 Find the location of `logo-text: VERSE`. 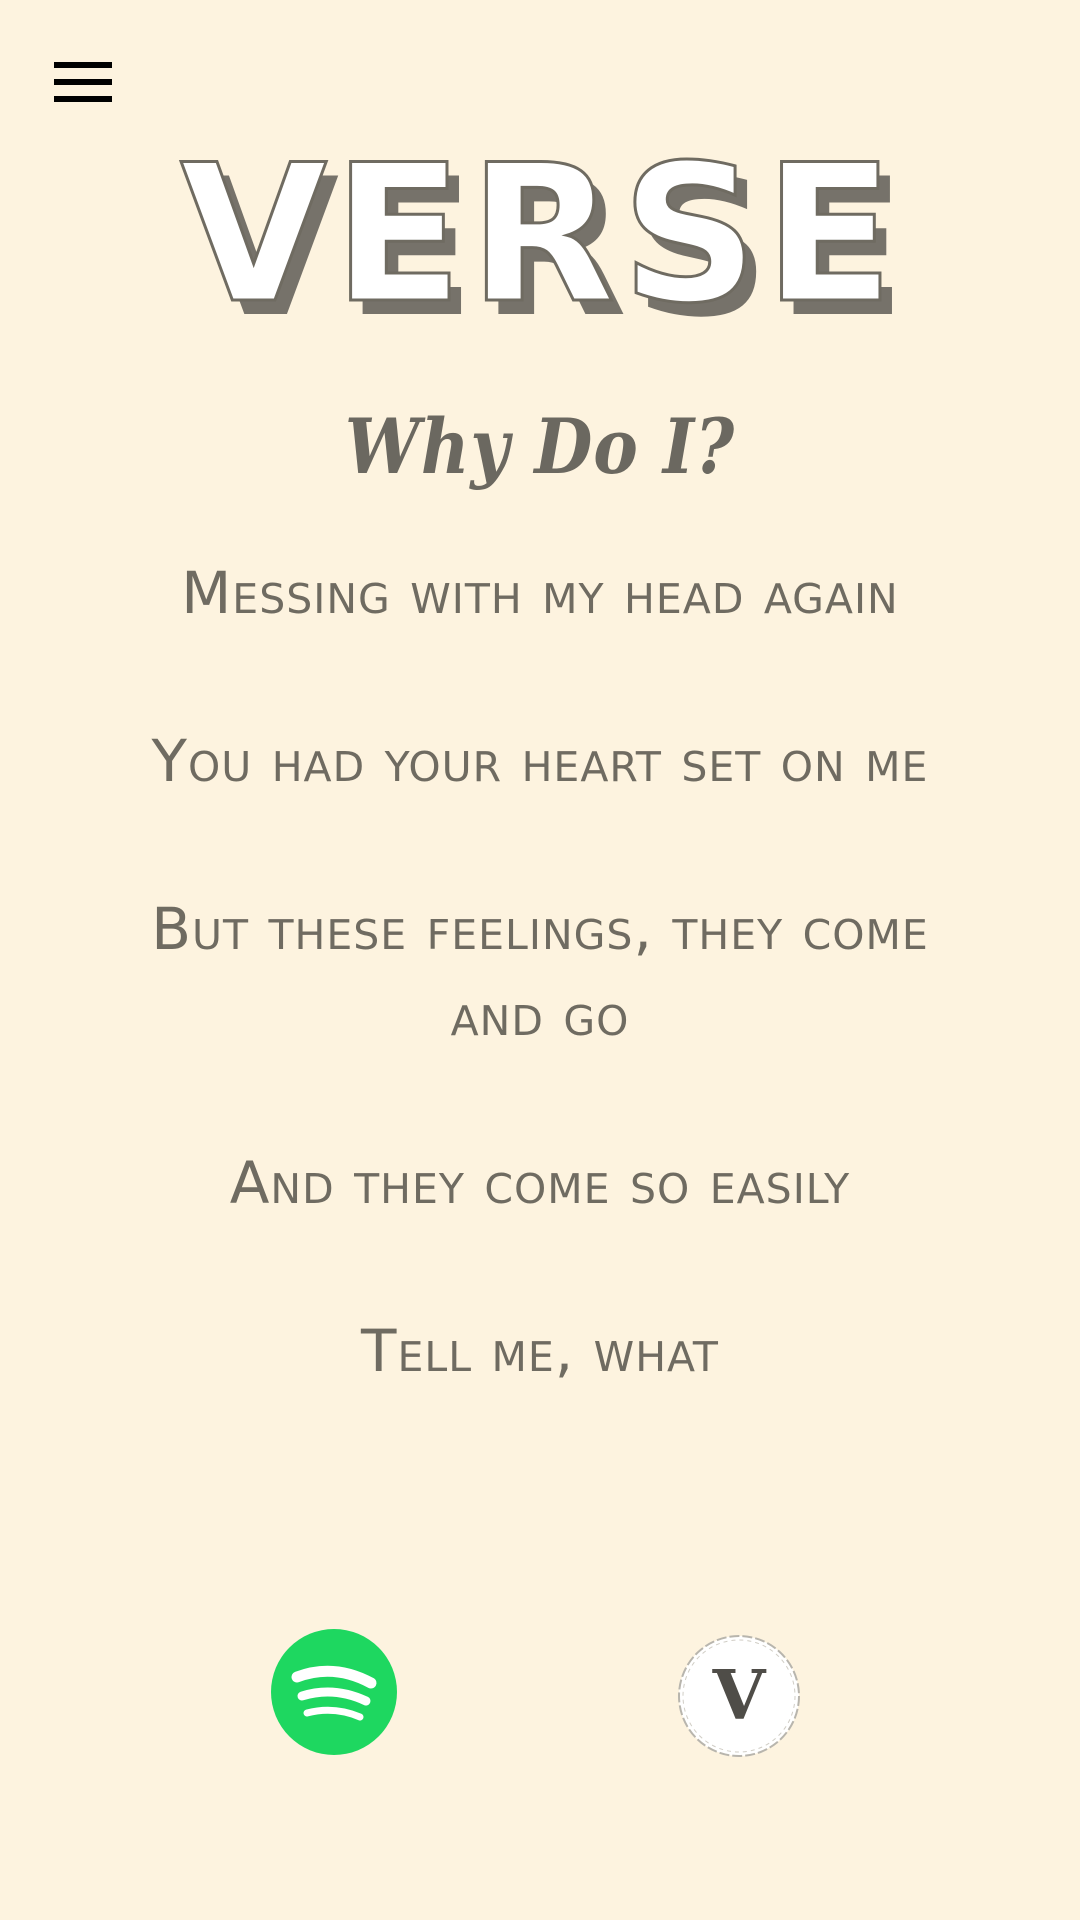

logo-text: VERSE is located at coordinates (540, 242).